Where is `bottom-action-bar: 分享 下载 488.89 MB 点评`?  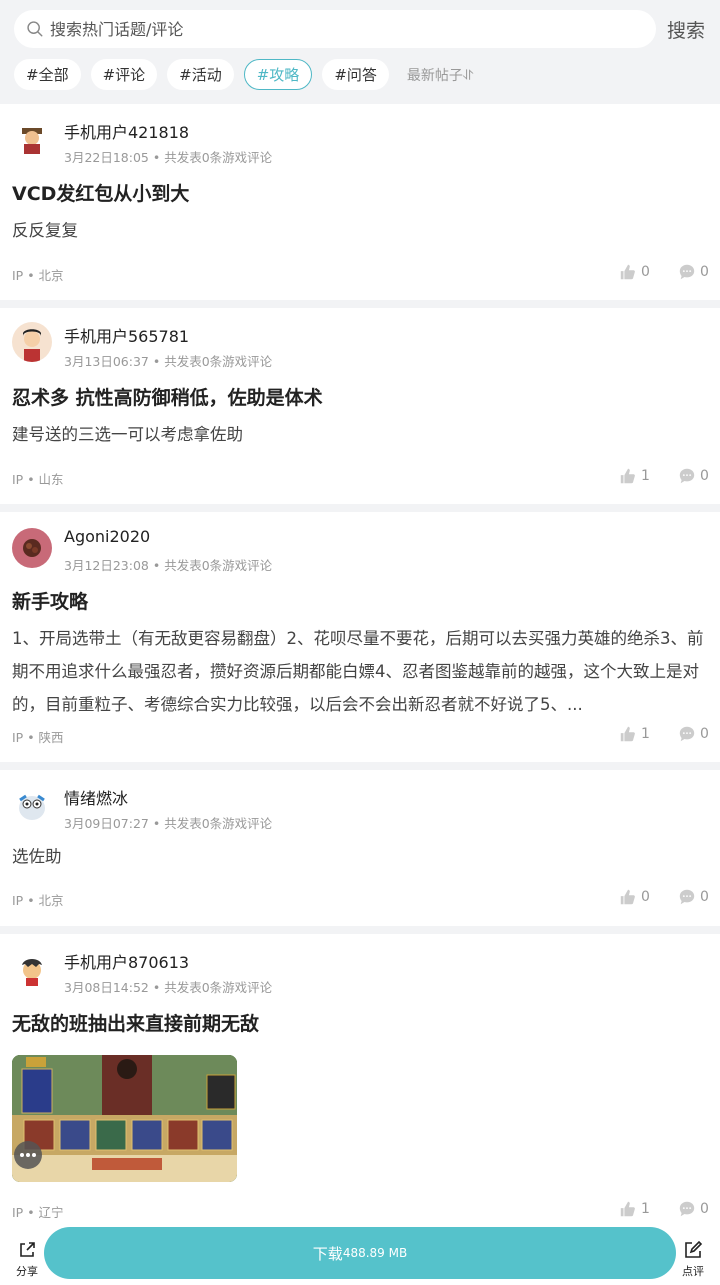 bottom-action-bar: 分享 下载 488.89 MB 点评 is located at coordinates (360, 1253).